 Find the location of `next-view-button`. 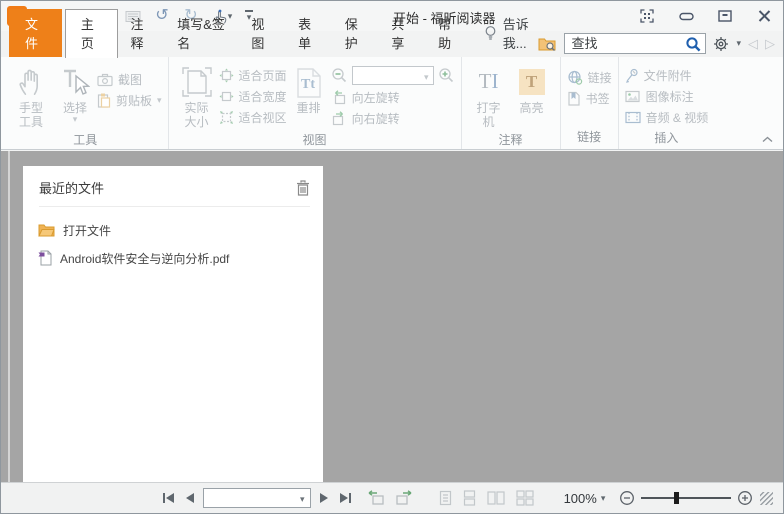

next-view-button is located at coordinates (404, 498).